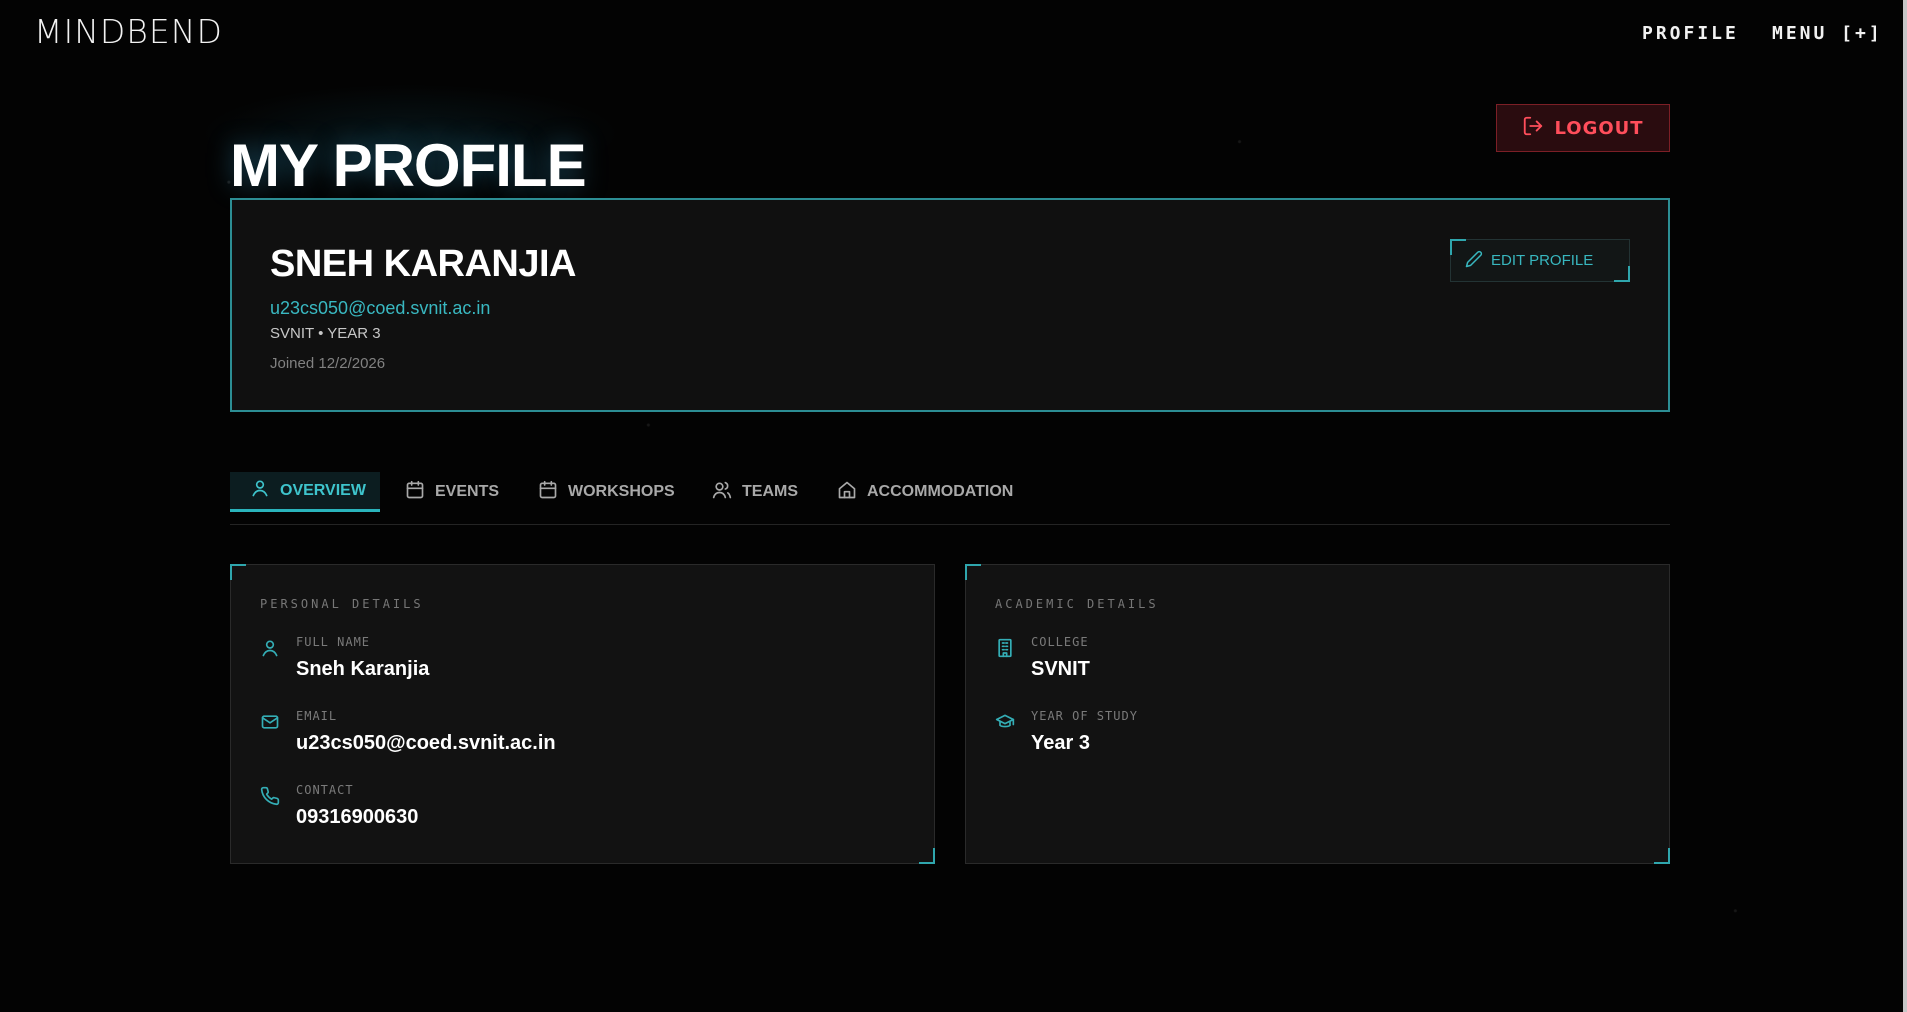  I want to click on brand-logo: MINDBEND, so click(128, 31).